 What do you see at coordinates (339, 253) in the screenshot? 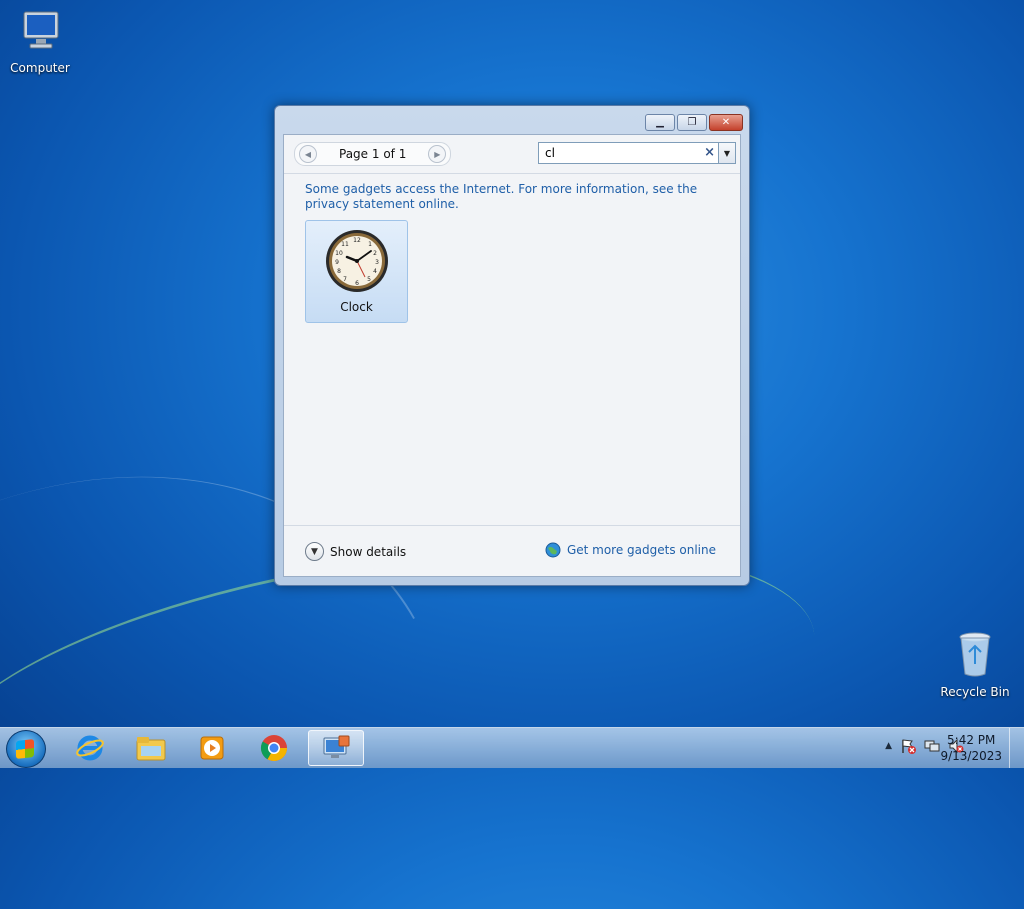
I see `svg-text: 10` at bounding box center [339, 253].